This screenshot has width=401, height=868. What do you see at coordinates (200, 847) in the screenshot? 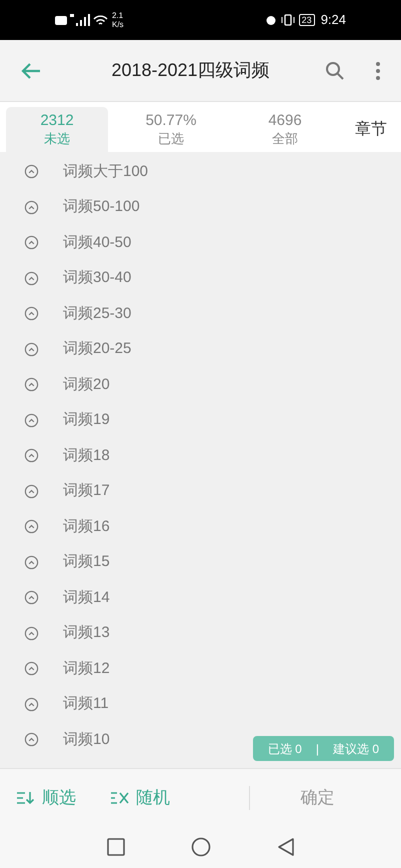
I see `home-icon` at bounding box center [200, 847].